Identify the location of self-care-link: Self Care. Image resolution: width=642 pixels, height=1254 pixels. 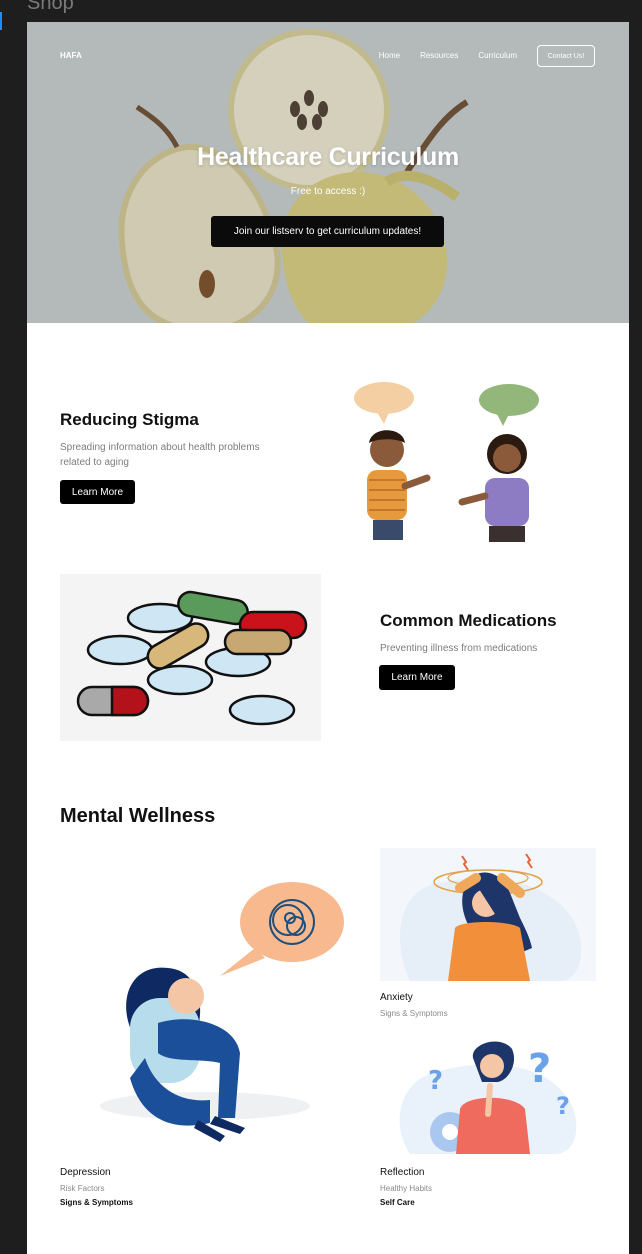
(397, 1202).